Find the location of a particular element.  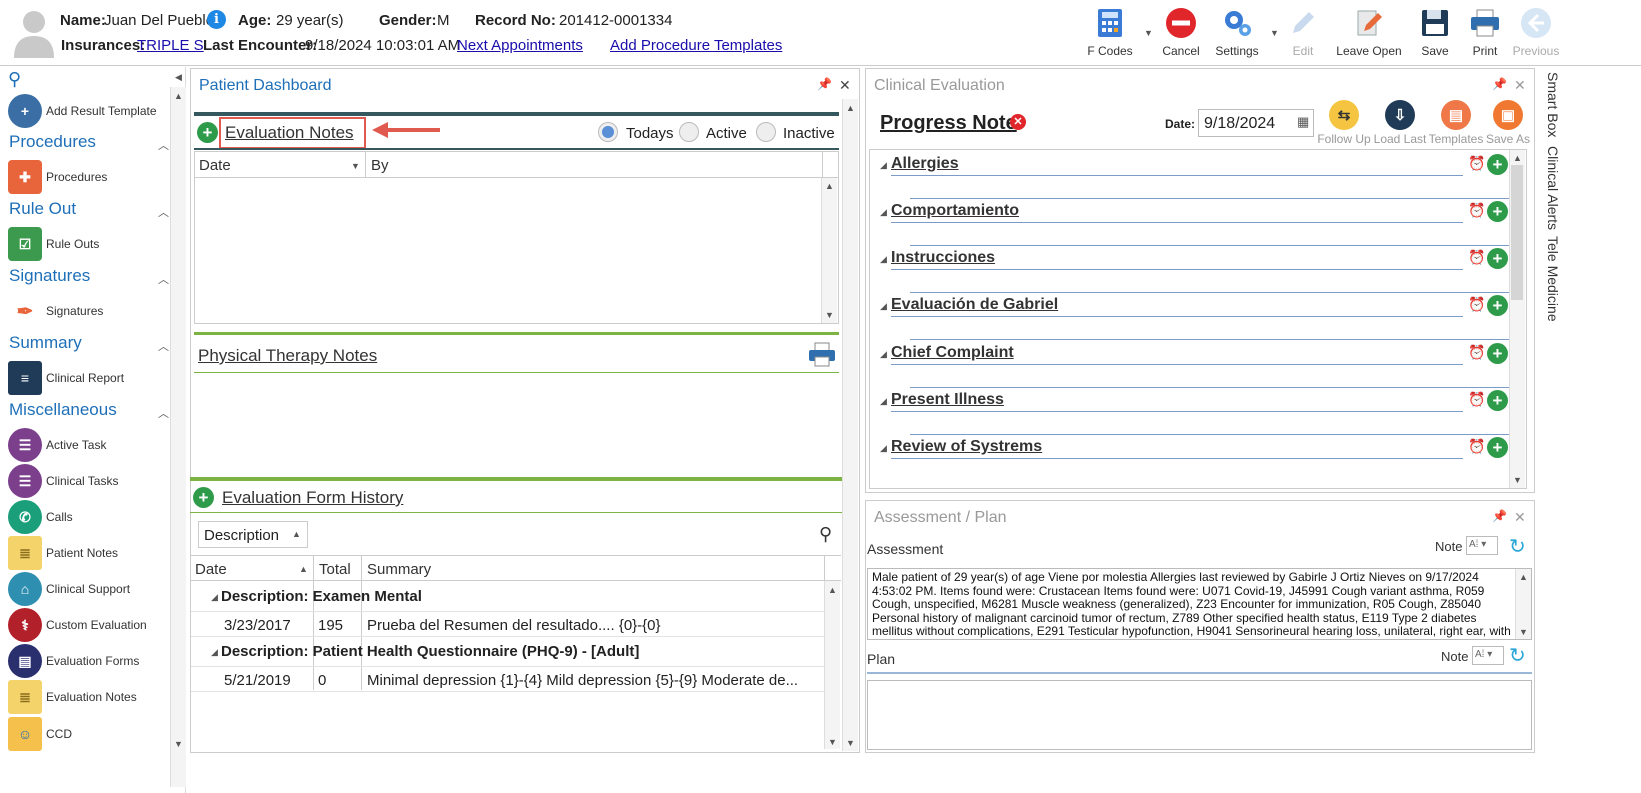

clinical-scroll-thumb is located at coordinates (1517, 232).